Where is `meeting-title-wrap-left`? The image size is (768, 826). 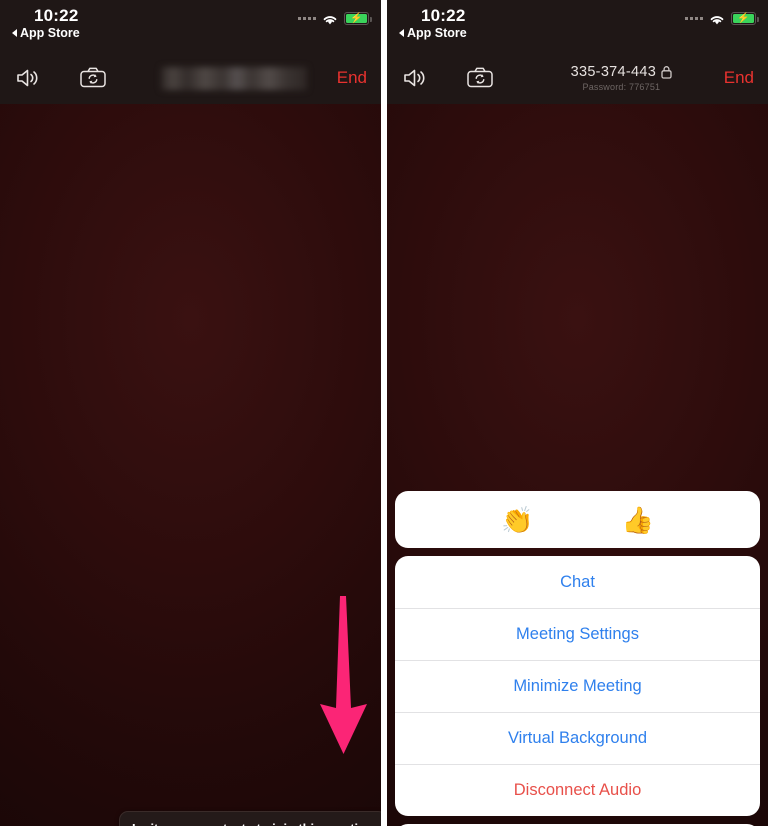
meeting-title-wrap-left is located at coordinates (234, 78).